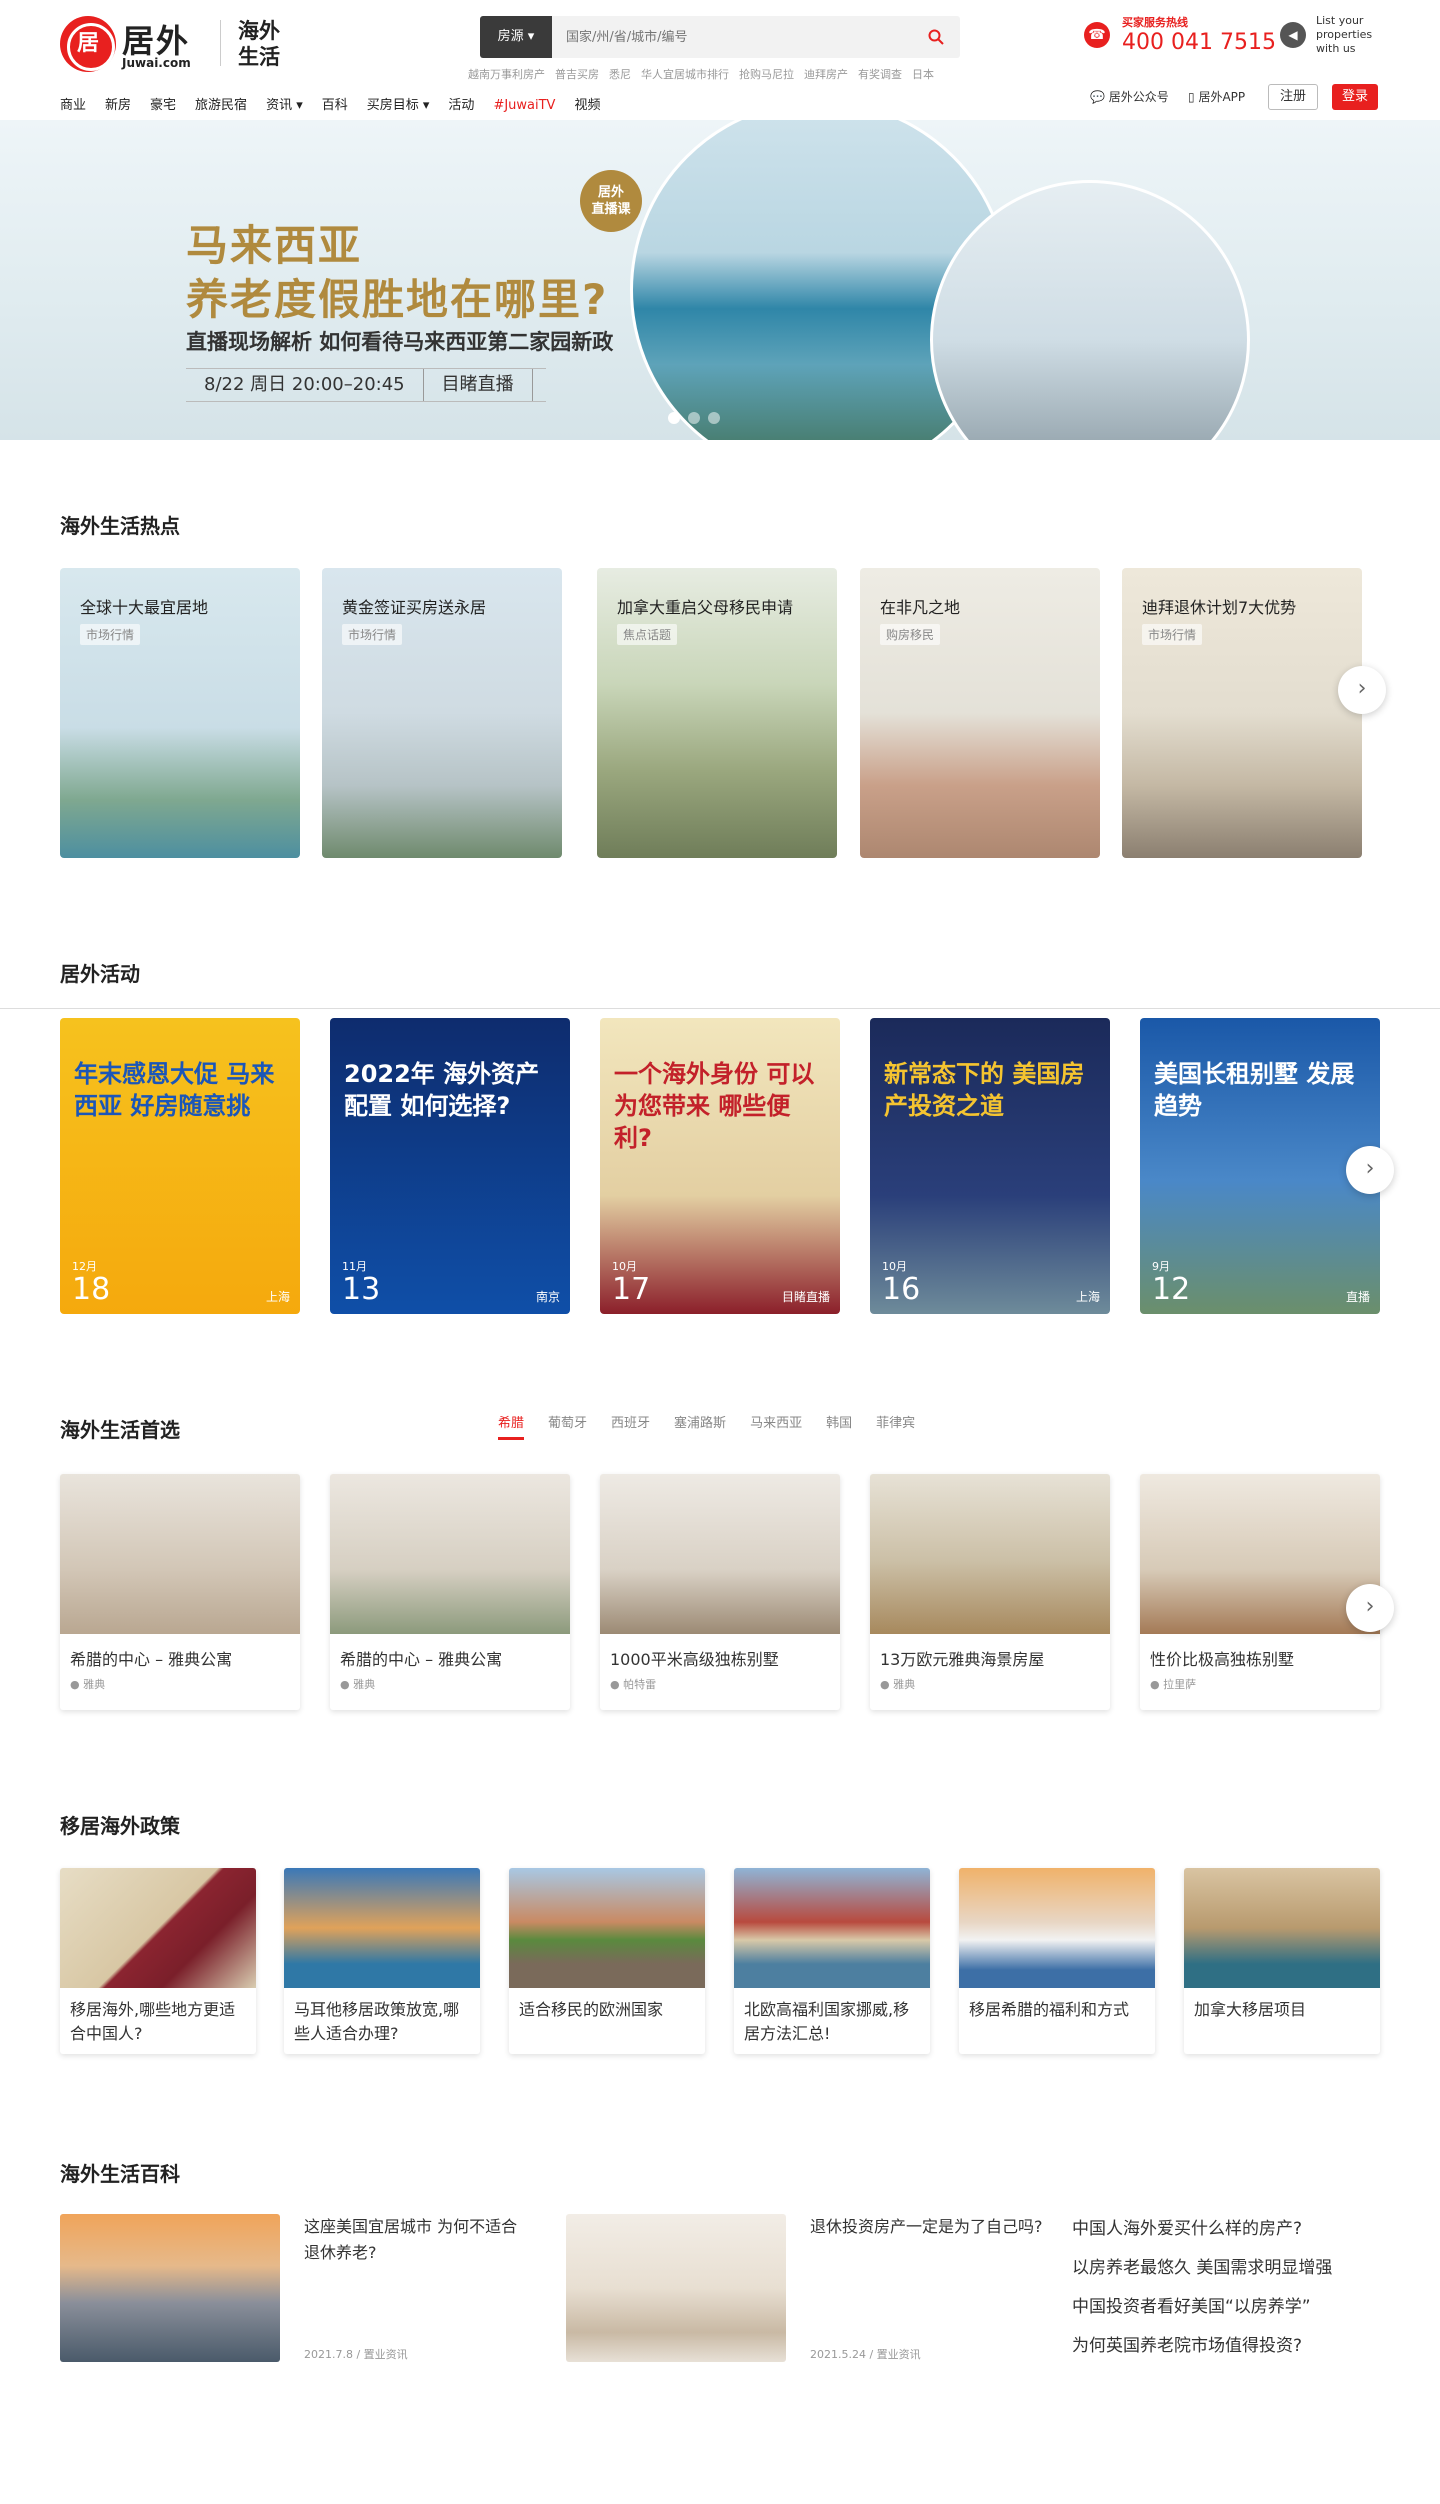 Image resolution: width=1440 pixels, height=2504 pixels. I want to click on wechat-link: 💬 居外公众号, so click(1129, 96).